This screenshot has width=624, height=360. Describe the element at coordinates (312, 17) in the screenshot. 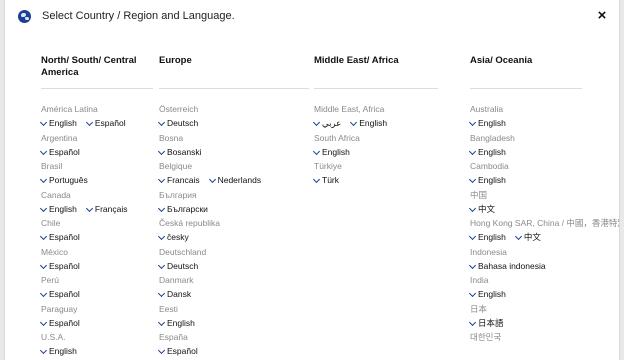

I see `dialog-header: Select Country / Region and Language. ×` at that location.